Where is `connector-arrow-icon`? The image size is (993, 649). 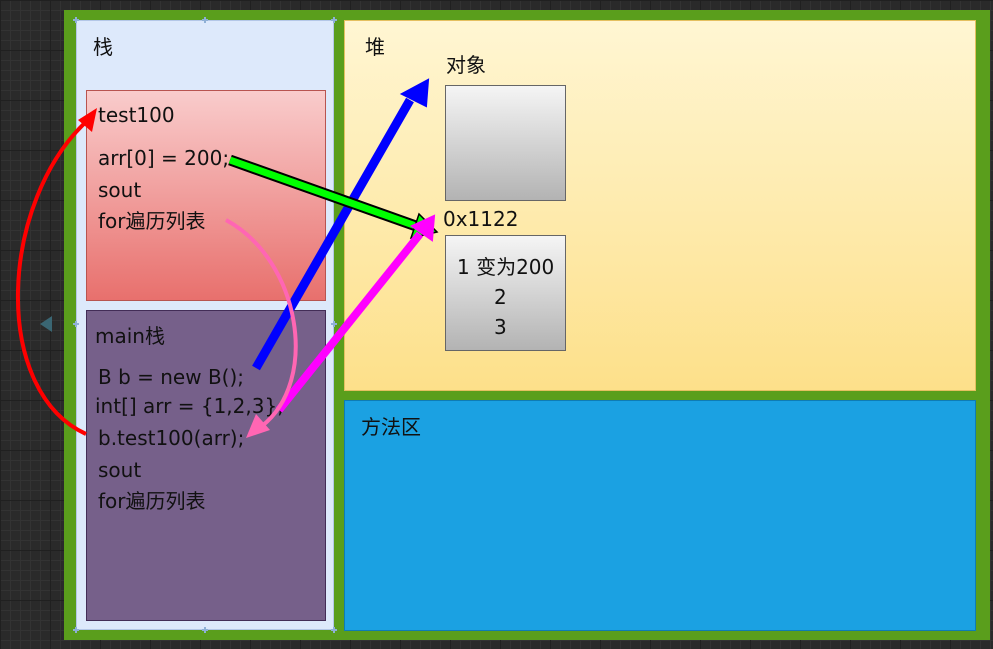 connector-arrow-icon is located at coordinates (46, 324).